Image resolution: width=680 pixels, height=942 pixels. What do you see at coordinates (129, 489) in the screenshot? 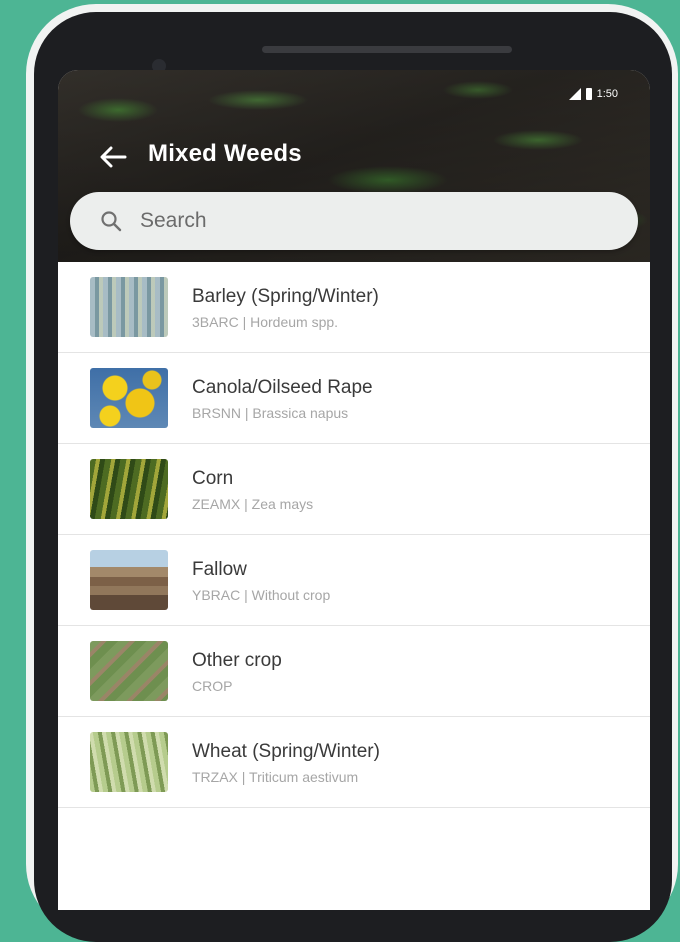
I see `corn-thumbnail` at bounding box center [129, 489].